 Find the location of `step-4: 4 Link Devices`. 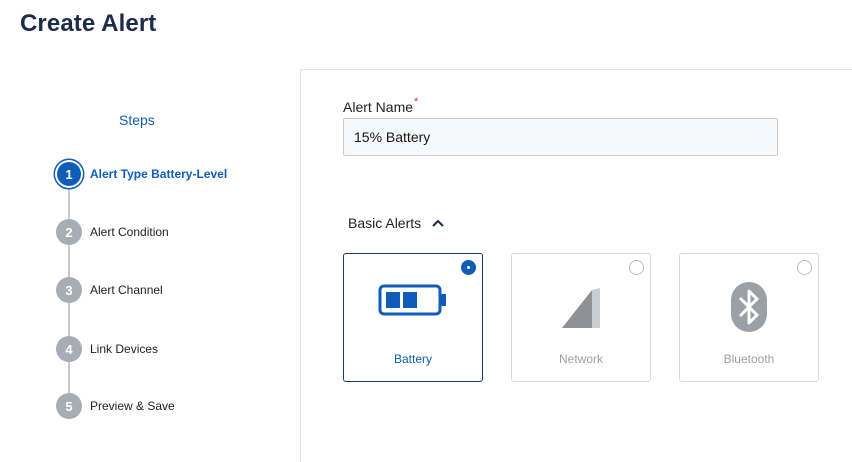

step-4: 4 Link Devices is located at coordinates (107, 349).